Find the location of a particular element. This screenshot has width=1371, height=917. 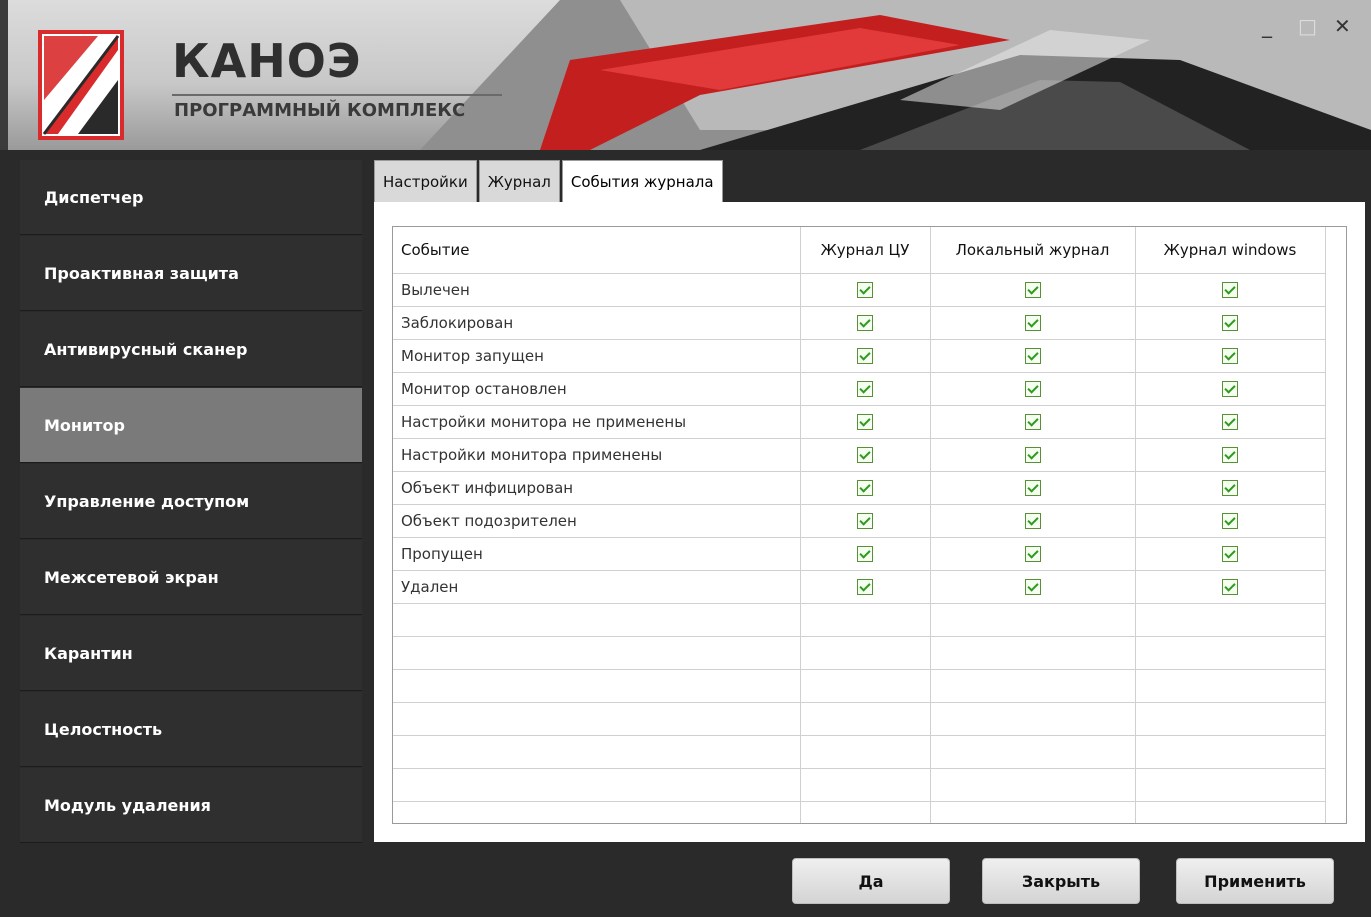

sidebar-item-integrity: Целостность is located at coordinates (191, 729).